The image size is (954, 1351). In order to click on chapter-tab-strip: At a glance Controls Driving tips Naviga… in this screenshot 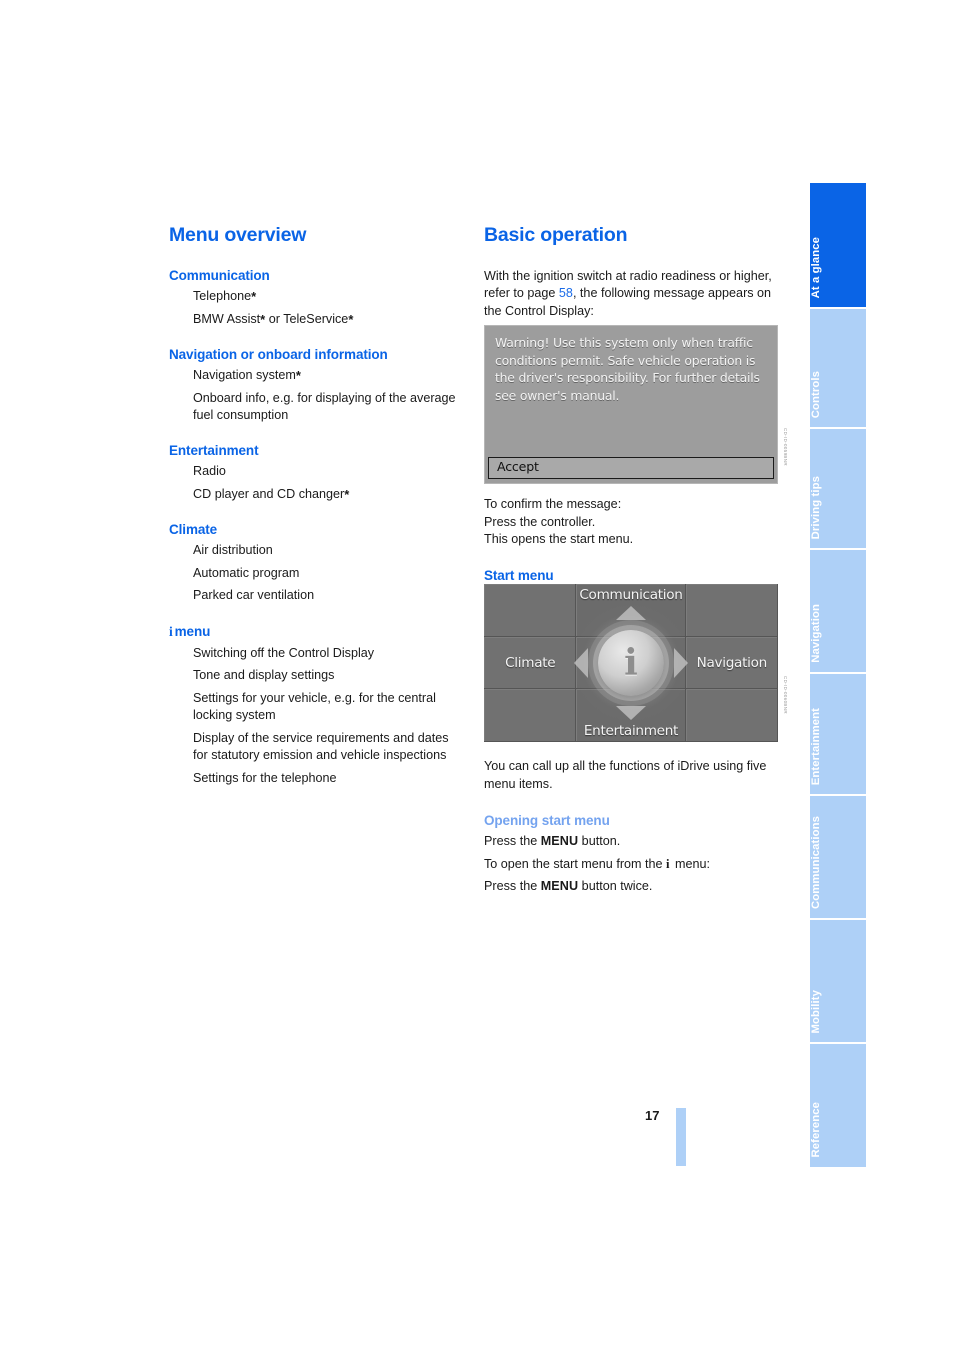, I will do `click(838, 675)`.